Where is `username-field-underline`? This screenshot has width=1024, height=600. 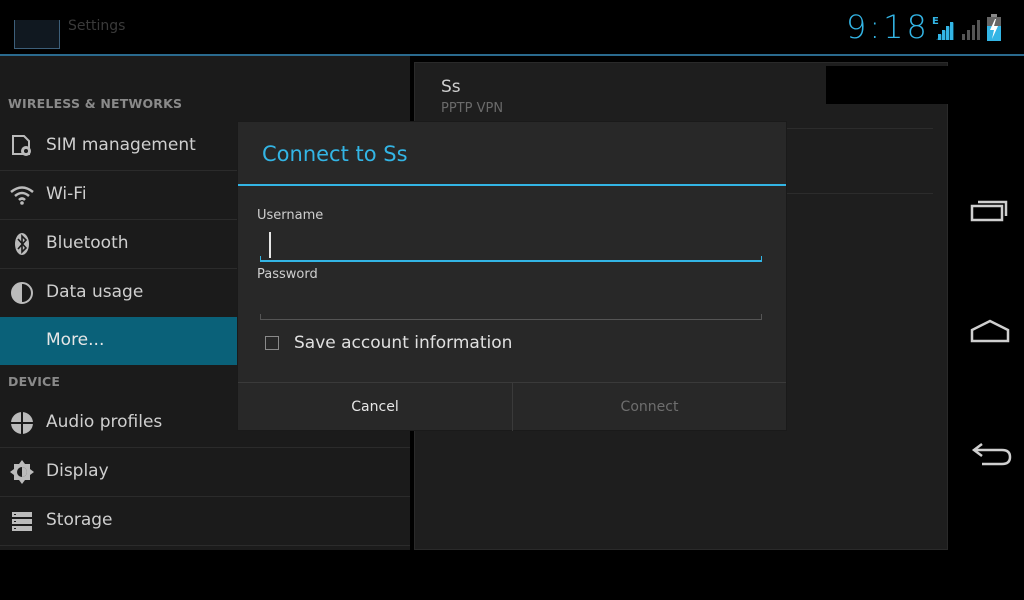
username-field-underline is located at coordinates (511, 259).